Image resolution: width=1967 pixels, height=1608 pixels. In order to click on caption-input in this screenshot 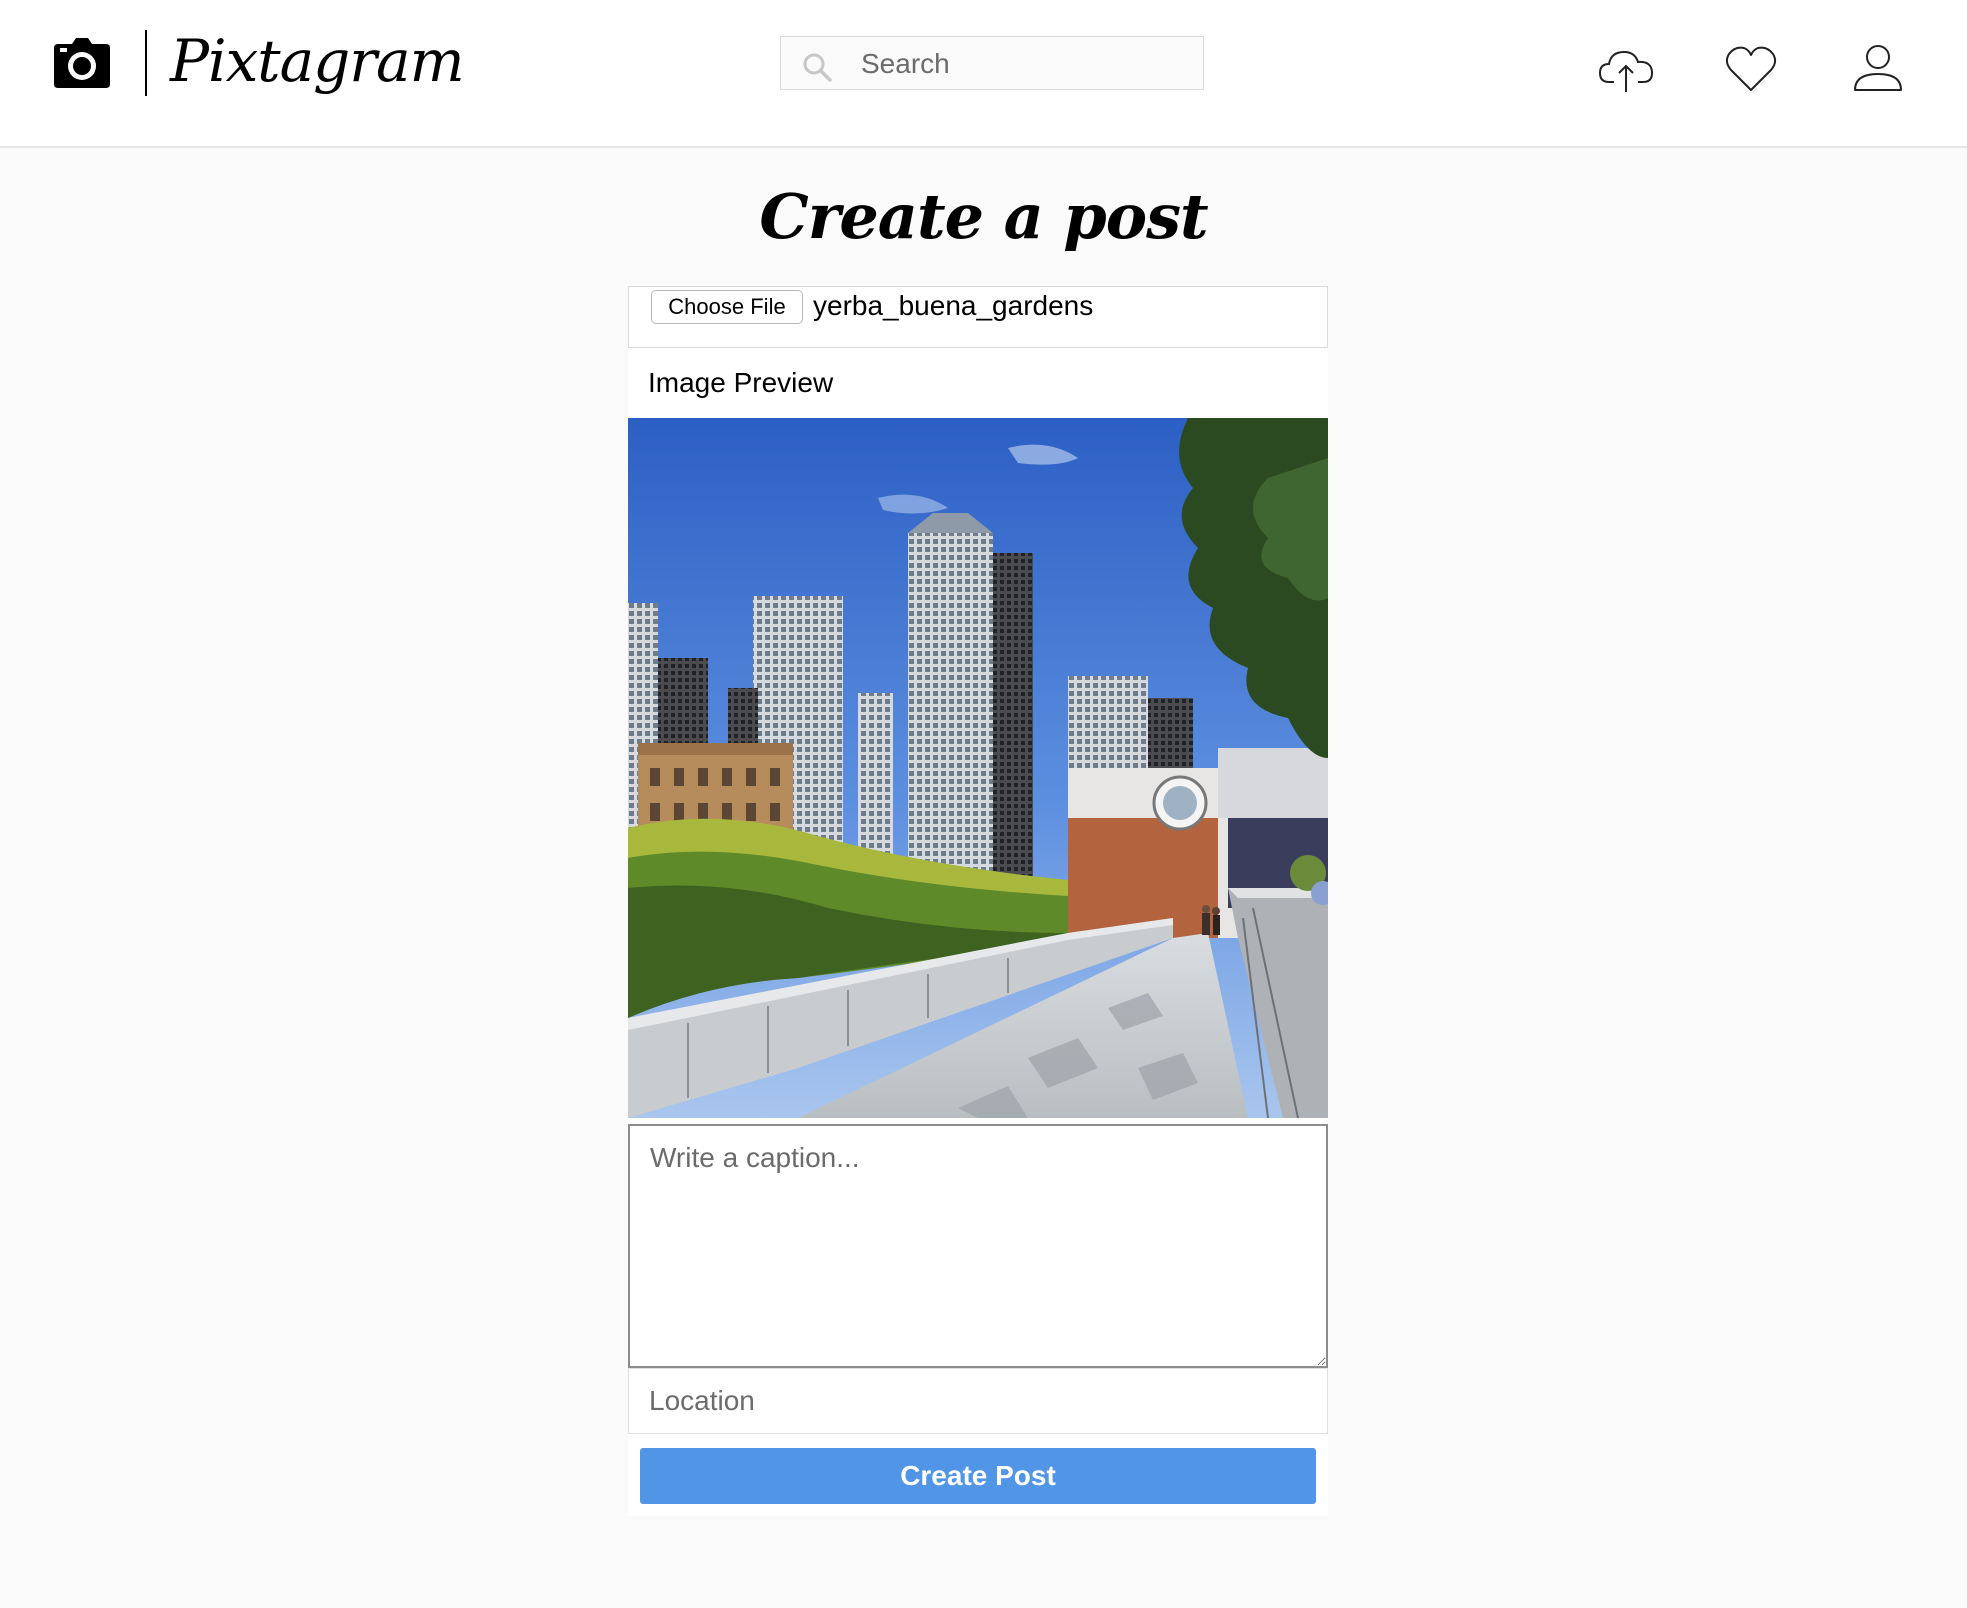, I will do `click(978, 1246)`.